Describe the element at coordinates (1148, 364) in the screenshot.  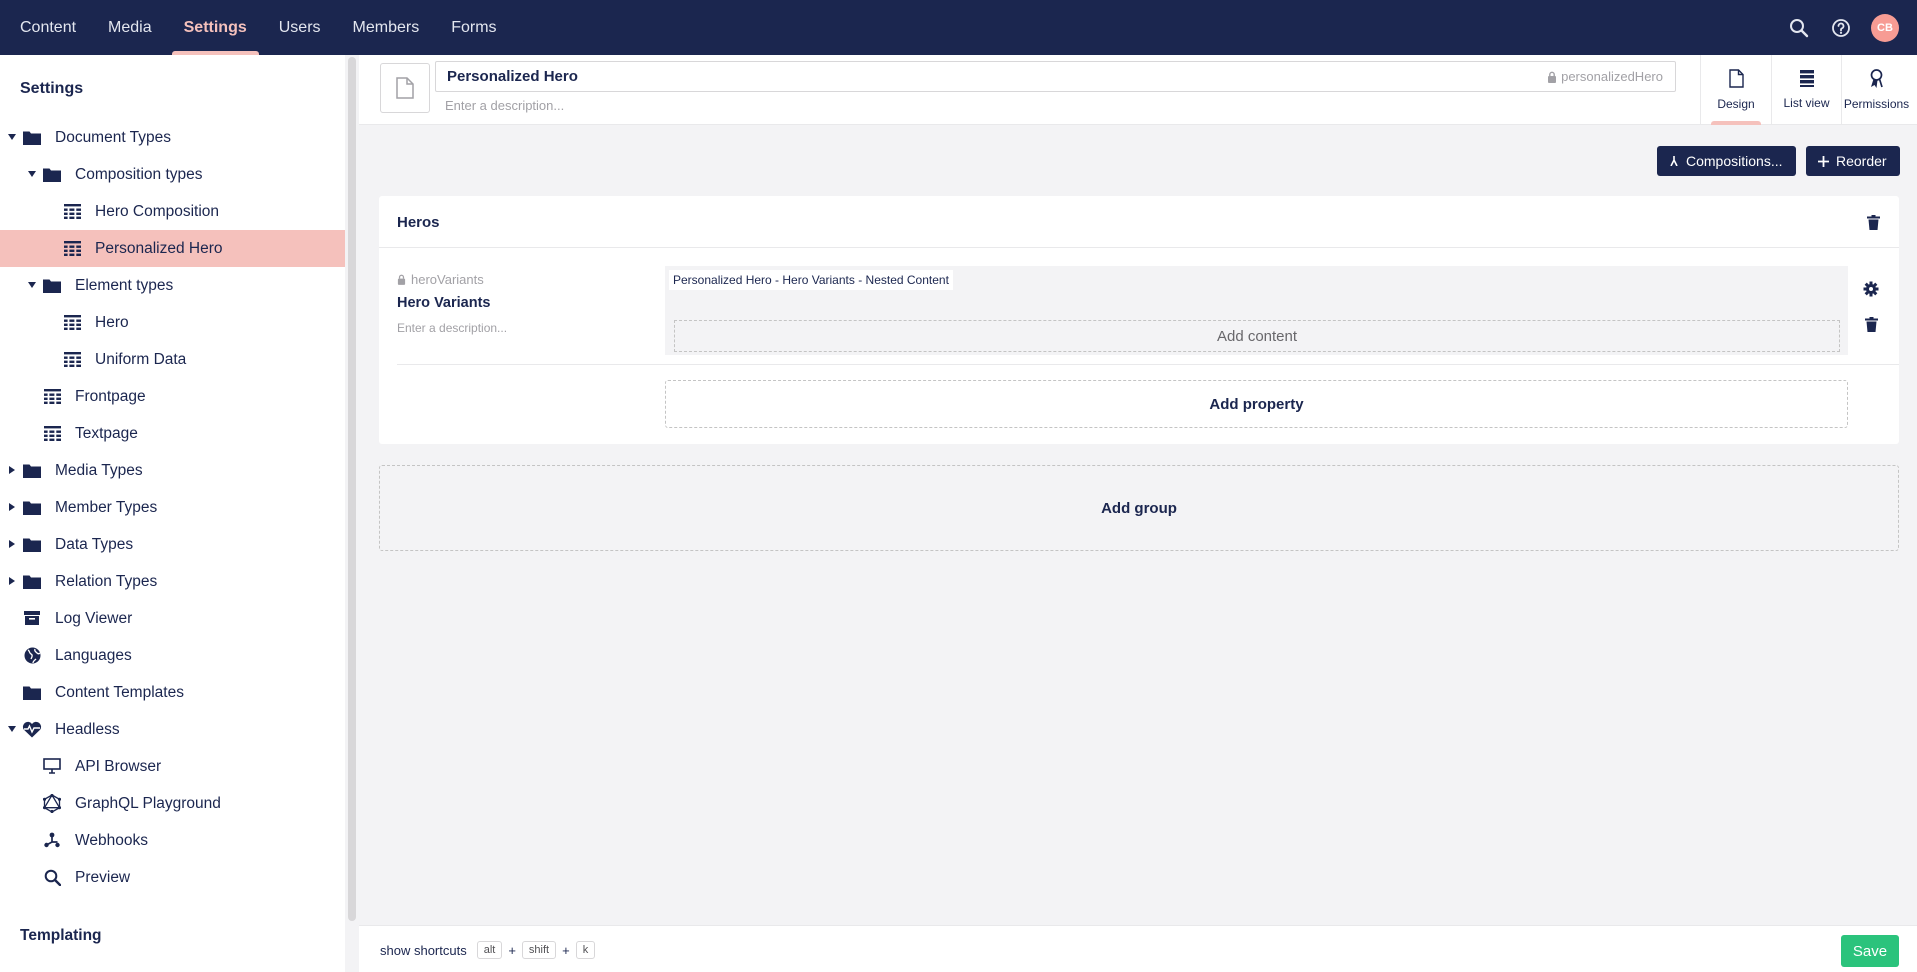
I see `property-divider` at that location.